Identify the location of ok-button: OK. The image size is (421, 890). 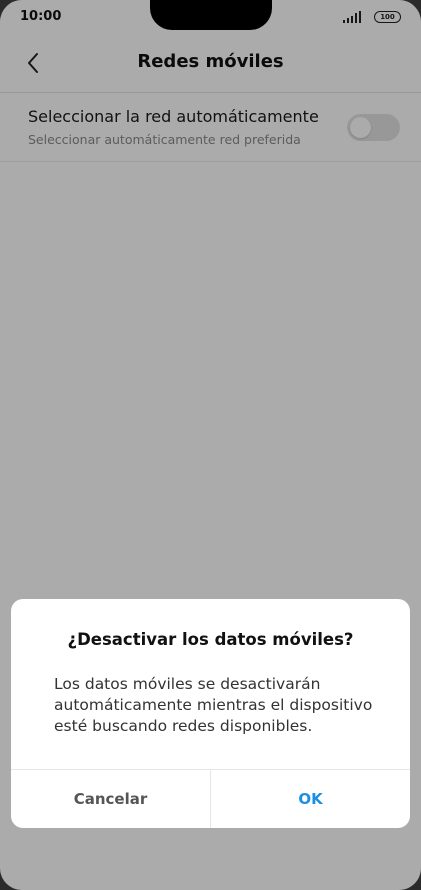
(310, 799).